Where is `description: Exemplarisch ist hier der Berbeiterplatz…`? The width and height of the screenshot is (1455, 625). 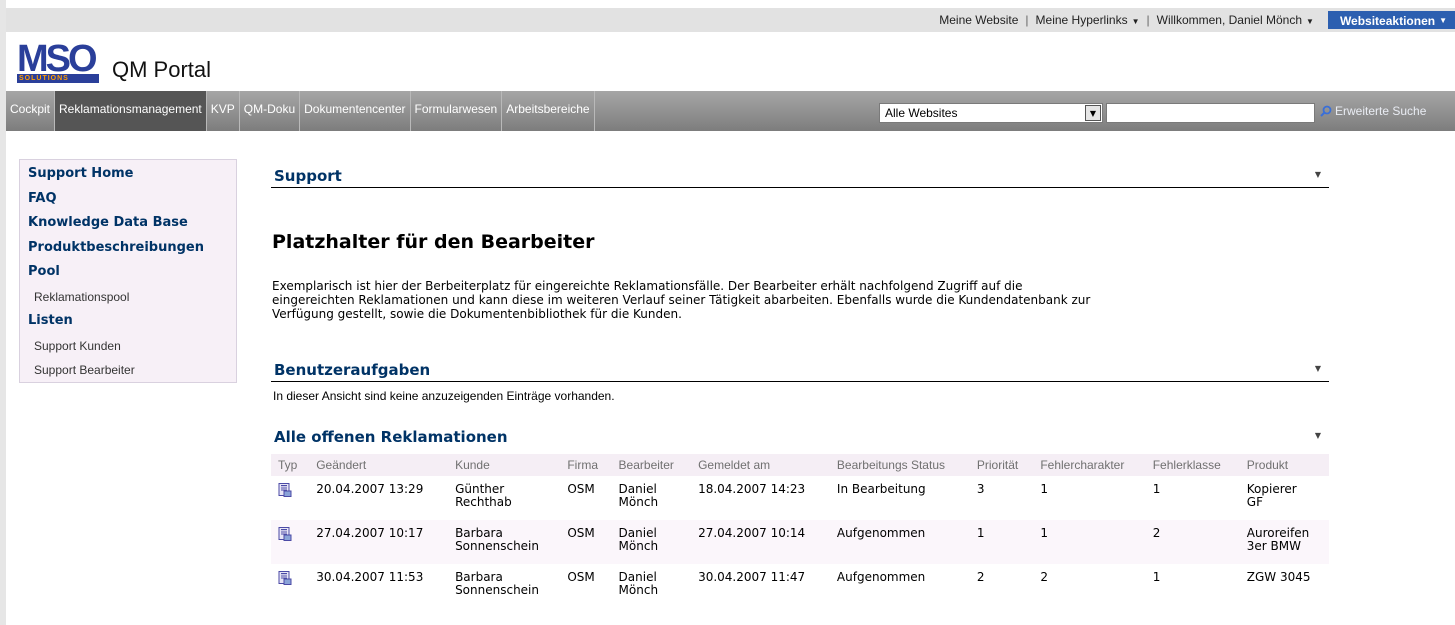 description: Exemplarisch ist hier der Berbeiterplatz… is located at coordinates (802, 300).